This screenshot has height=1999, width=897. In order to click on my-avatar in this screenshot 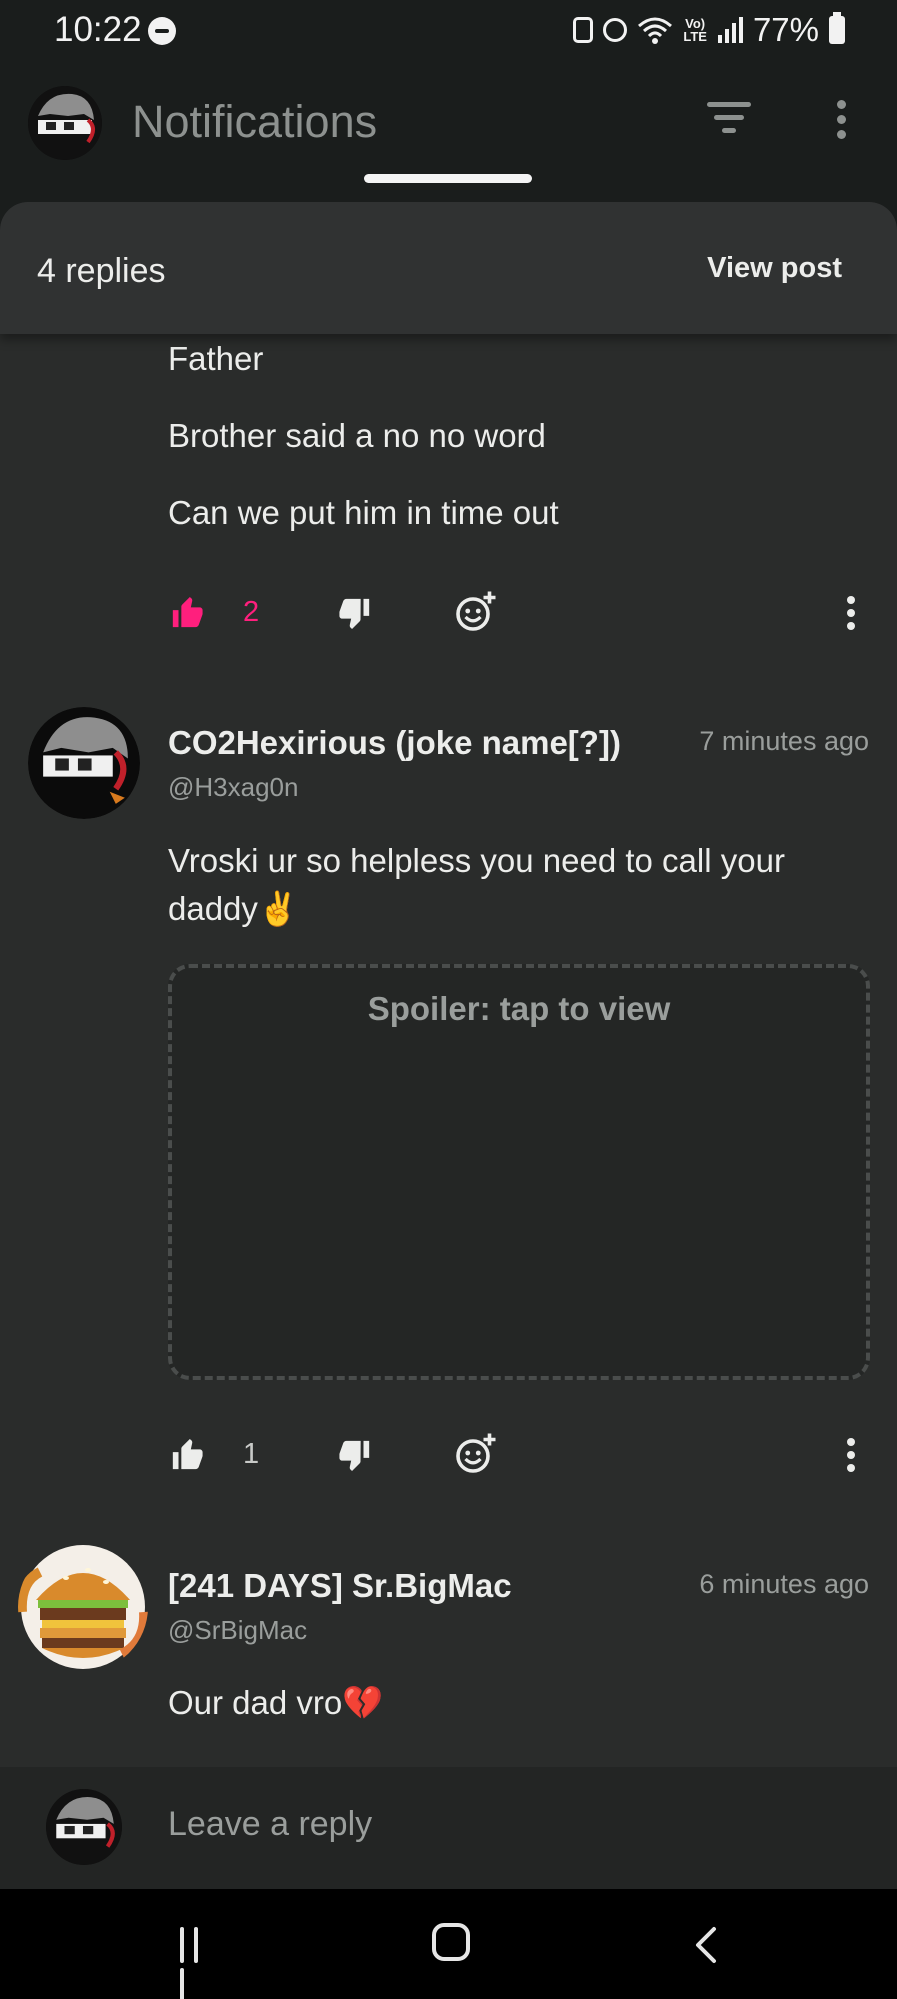, I will do `click(84, 1827)`.